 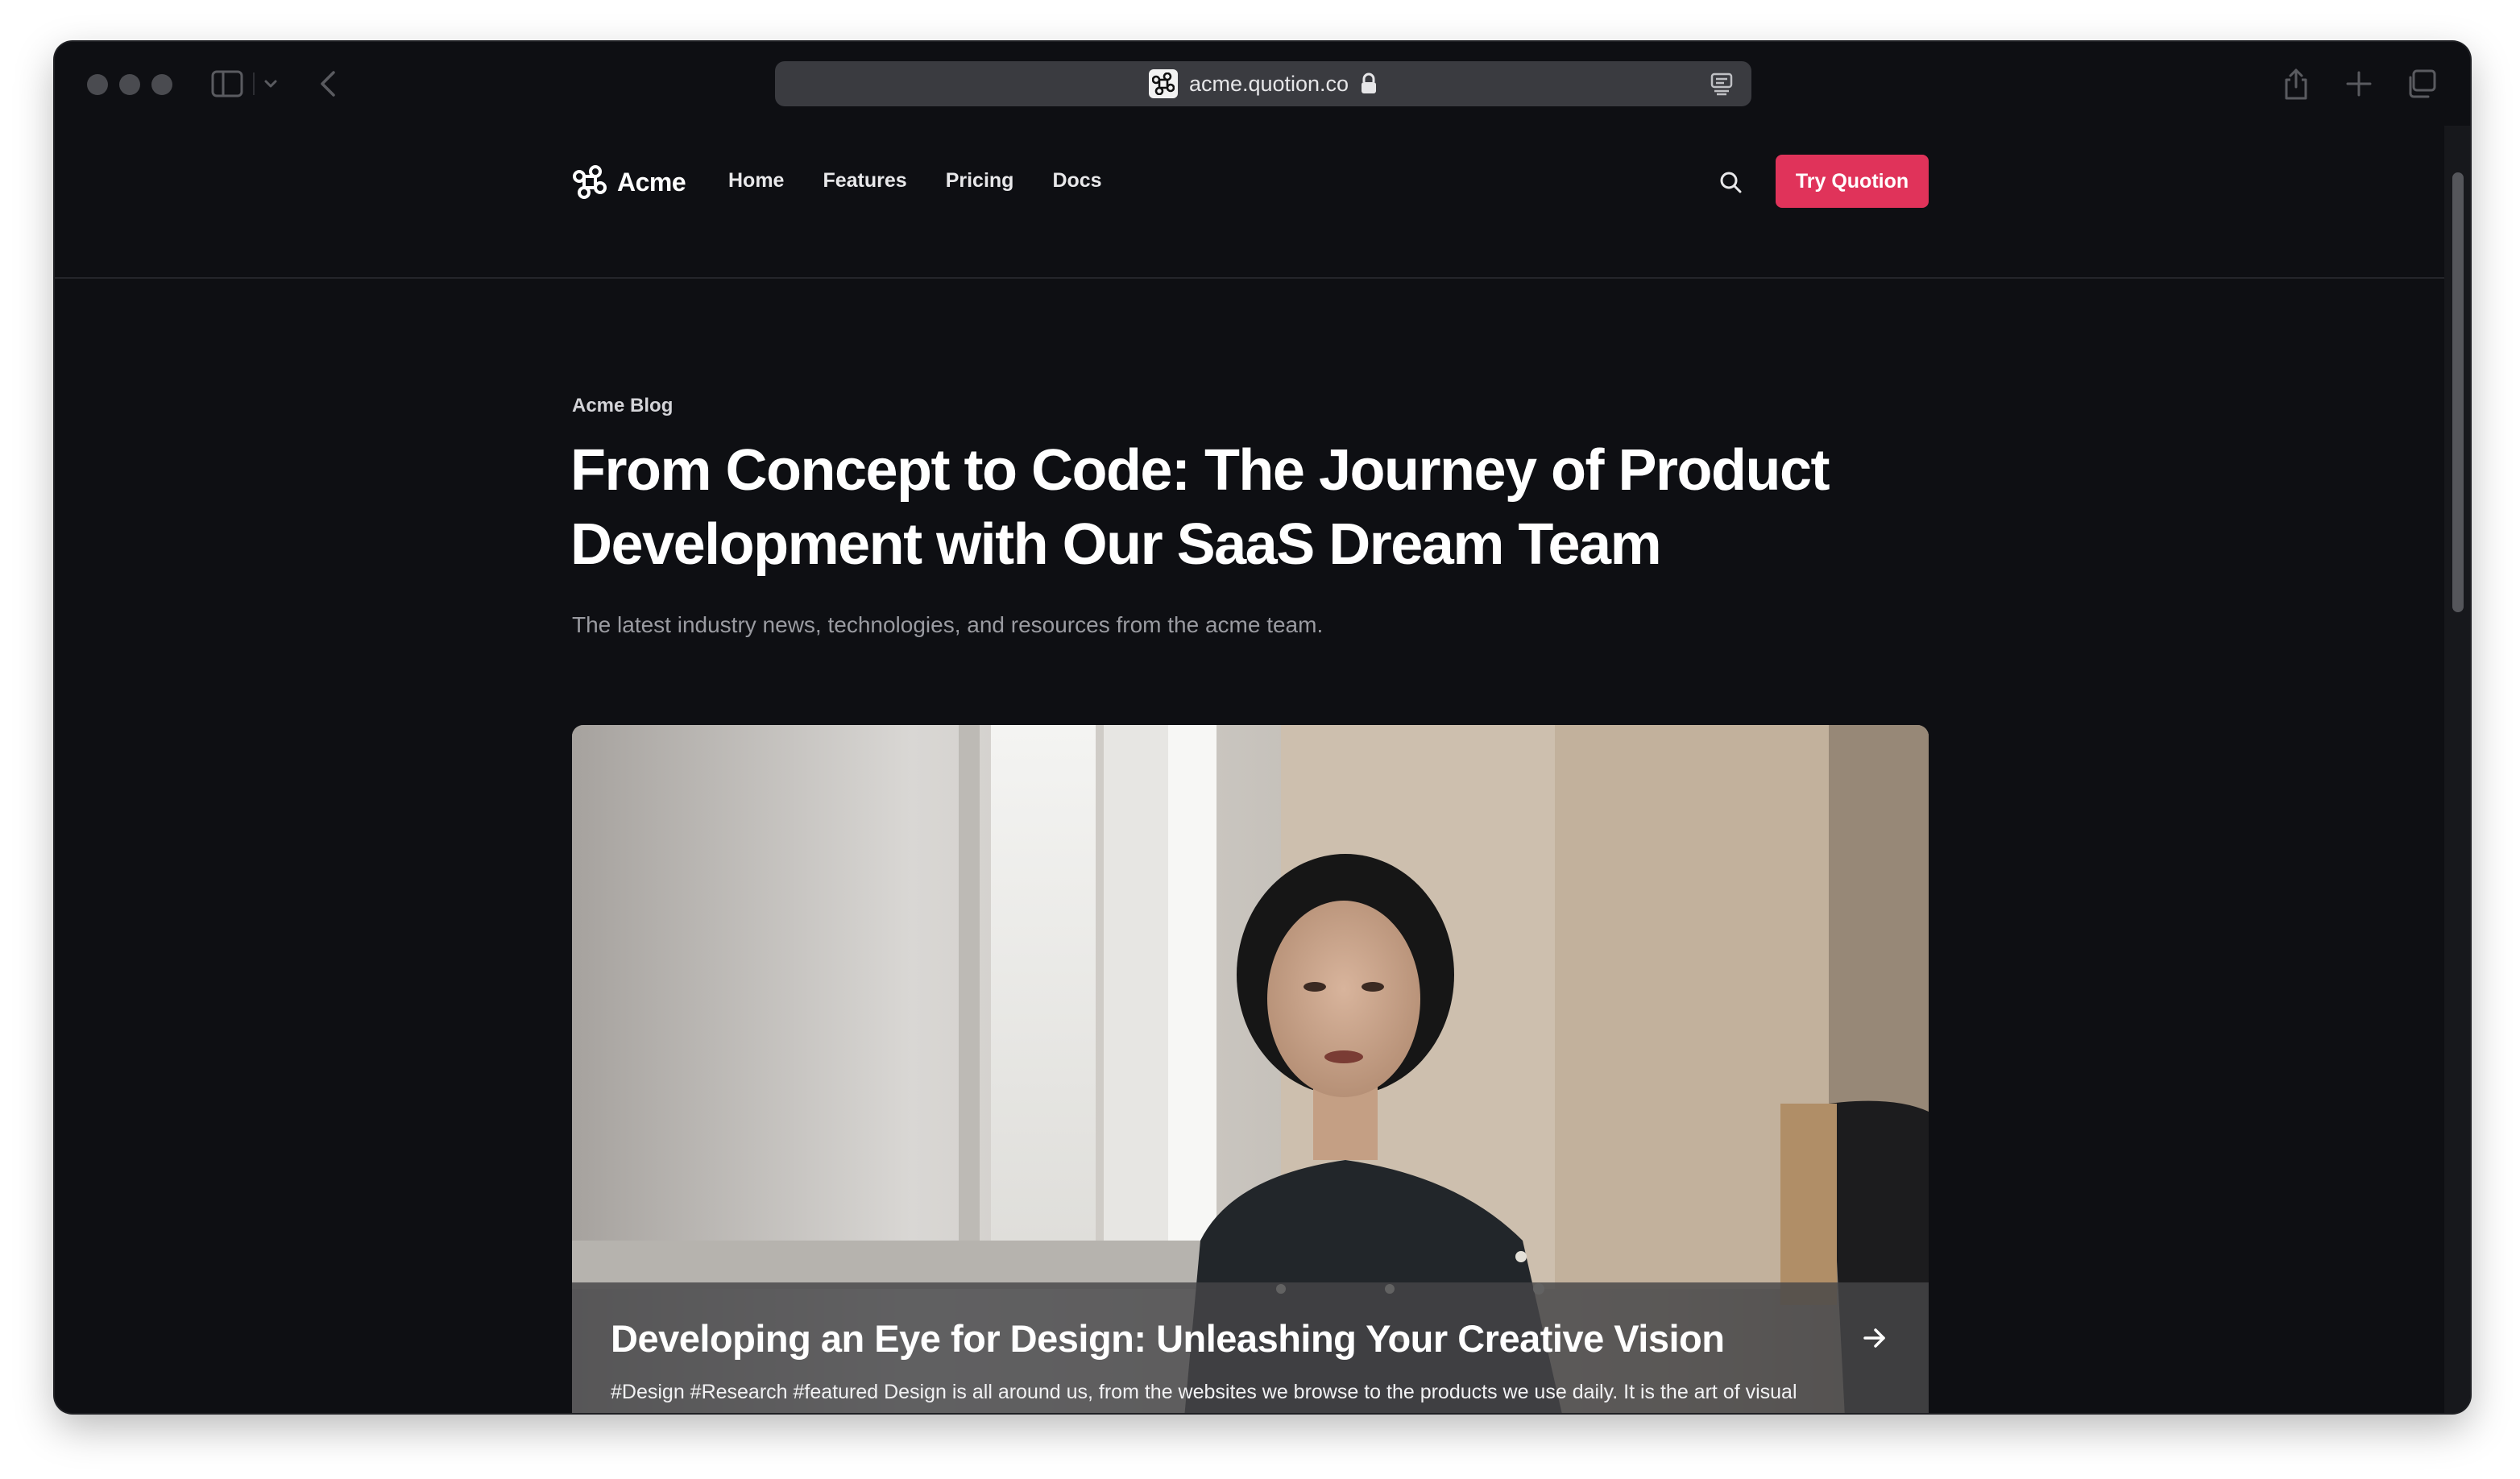 What do you see at coordinates (2458, 392) in the screenshot?
I see `scrollbar-thumb` at bounding box center [2458, 392].